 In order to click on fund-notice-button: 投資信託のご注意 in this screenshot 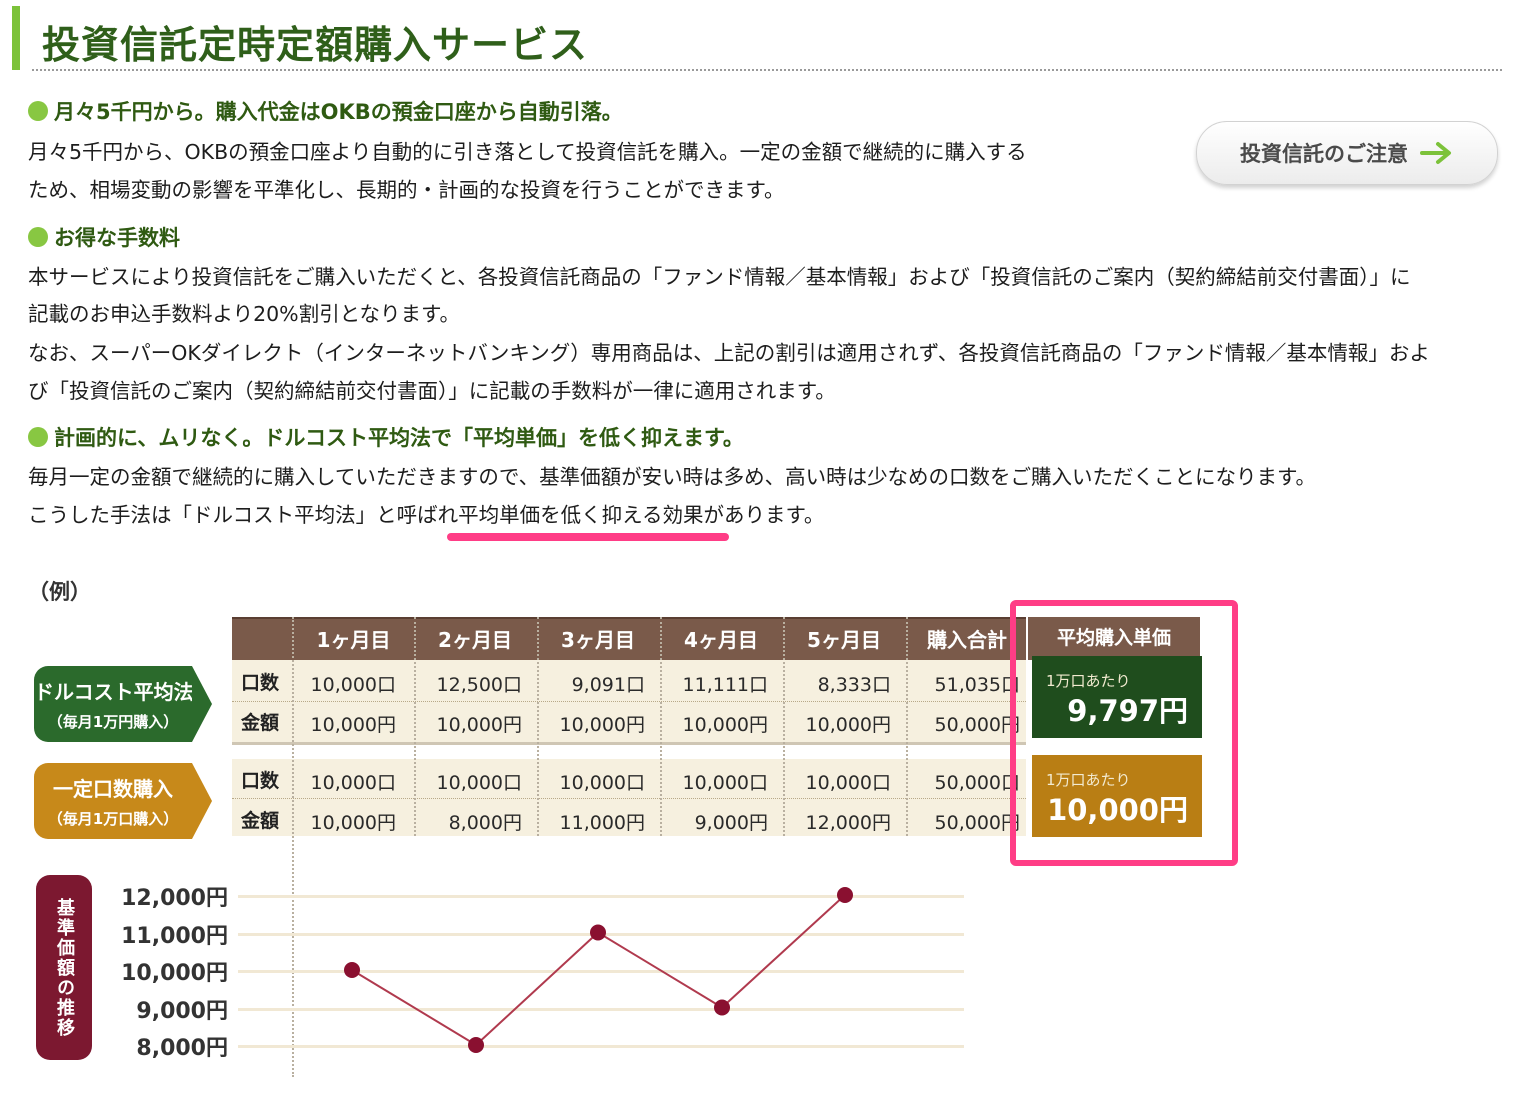, I will do `click(1347, 153)`.